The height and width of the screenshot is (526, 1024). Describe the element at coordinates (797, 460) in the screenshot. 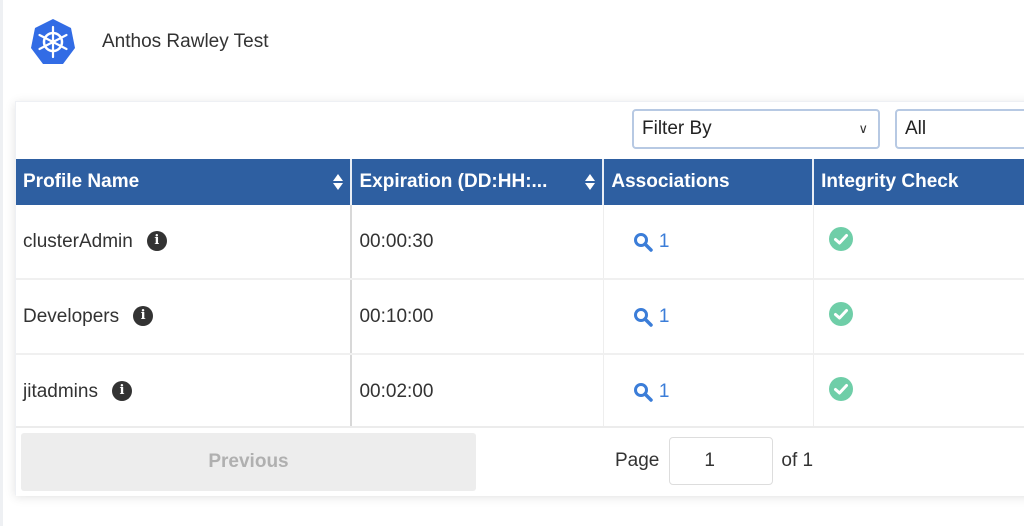

I see `page-total-label: of 1` at that location.